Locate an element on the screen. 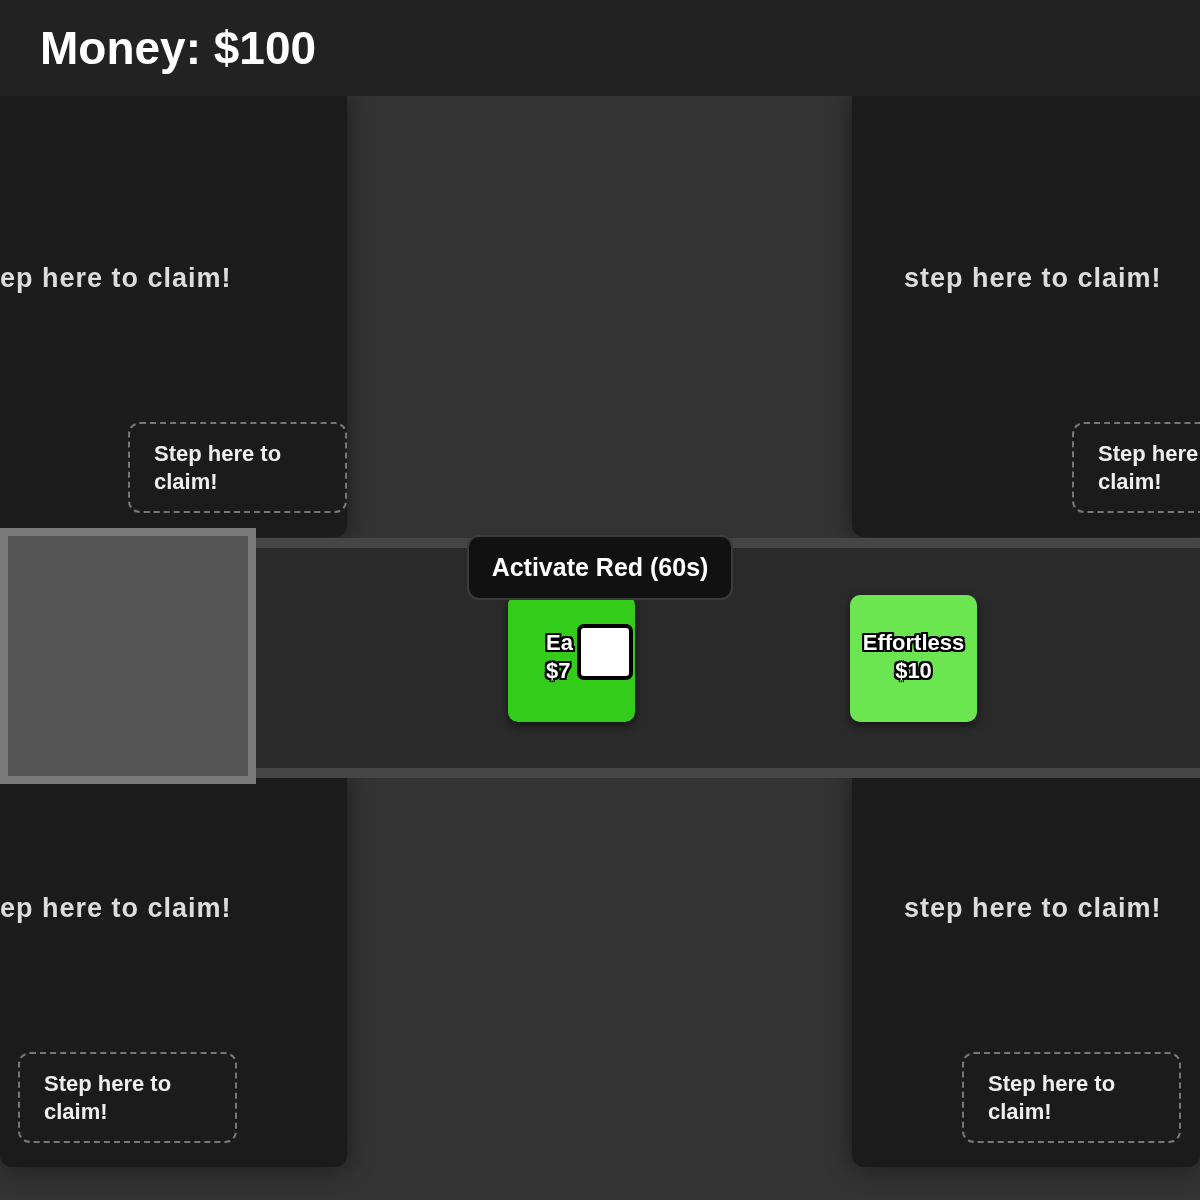  item-price: $7 is located at coordinates (558, 671).